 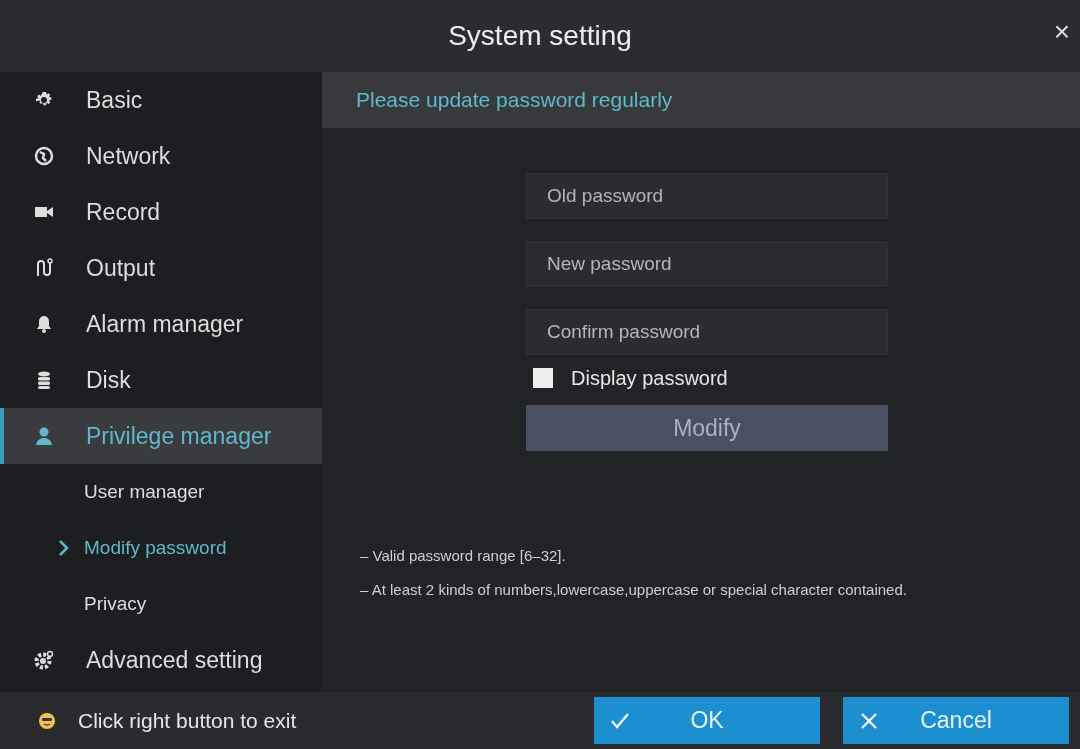 I want to click on submenu-item: Privacy, so click(x=161, y=604).